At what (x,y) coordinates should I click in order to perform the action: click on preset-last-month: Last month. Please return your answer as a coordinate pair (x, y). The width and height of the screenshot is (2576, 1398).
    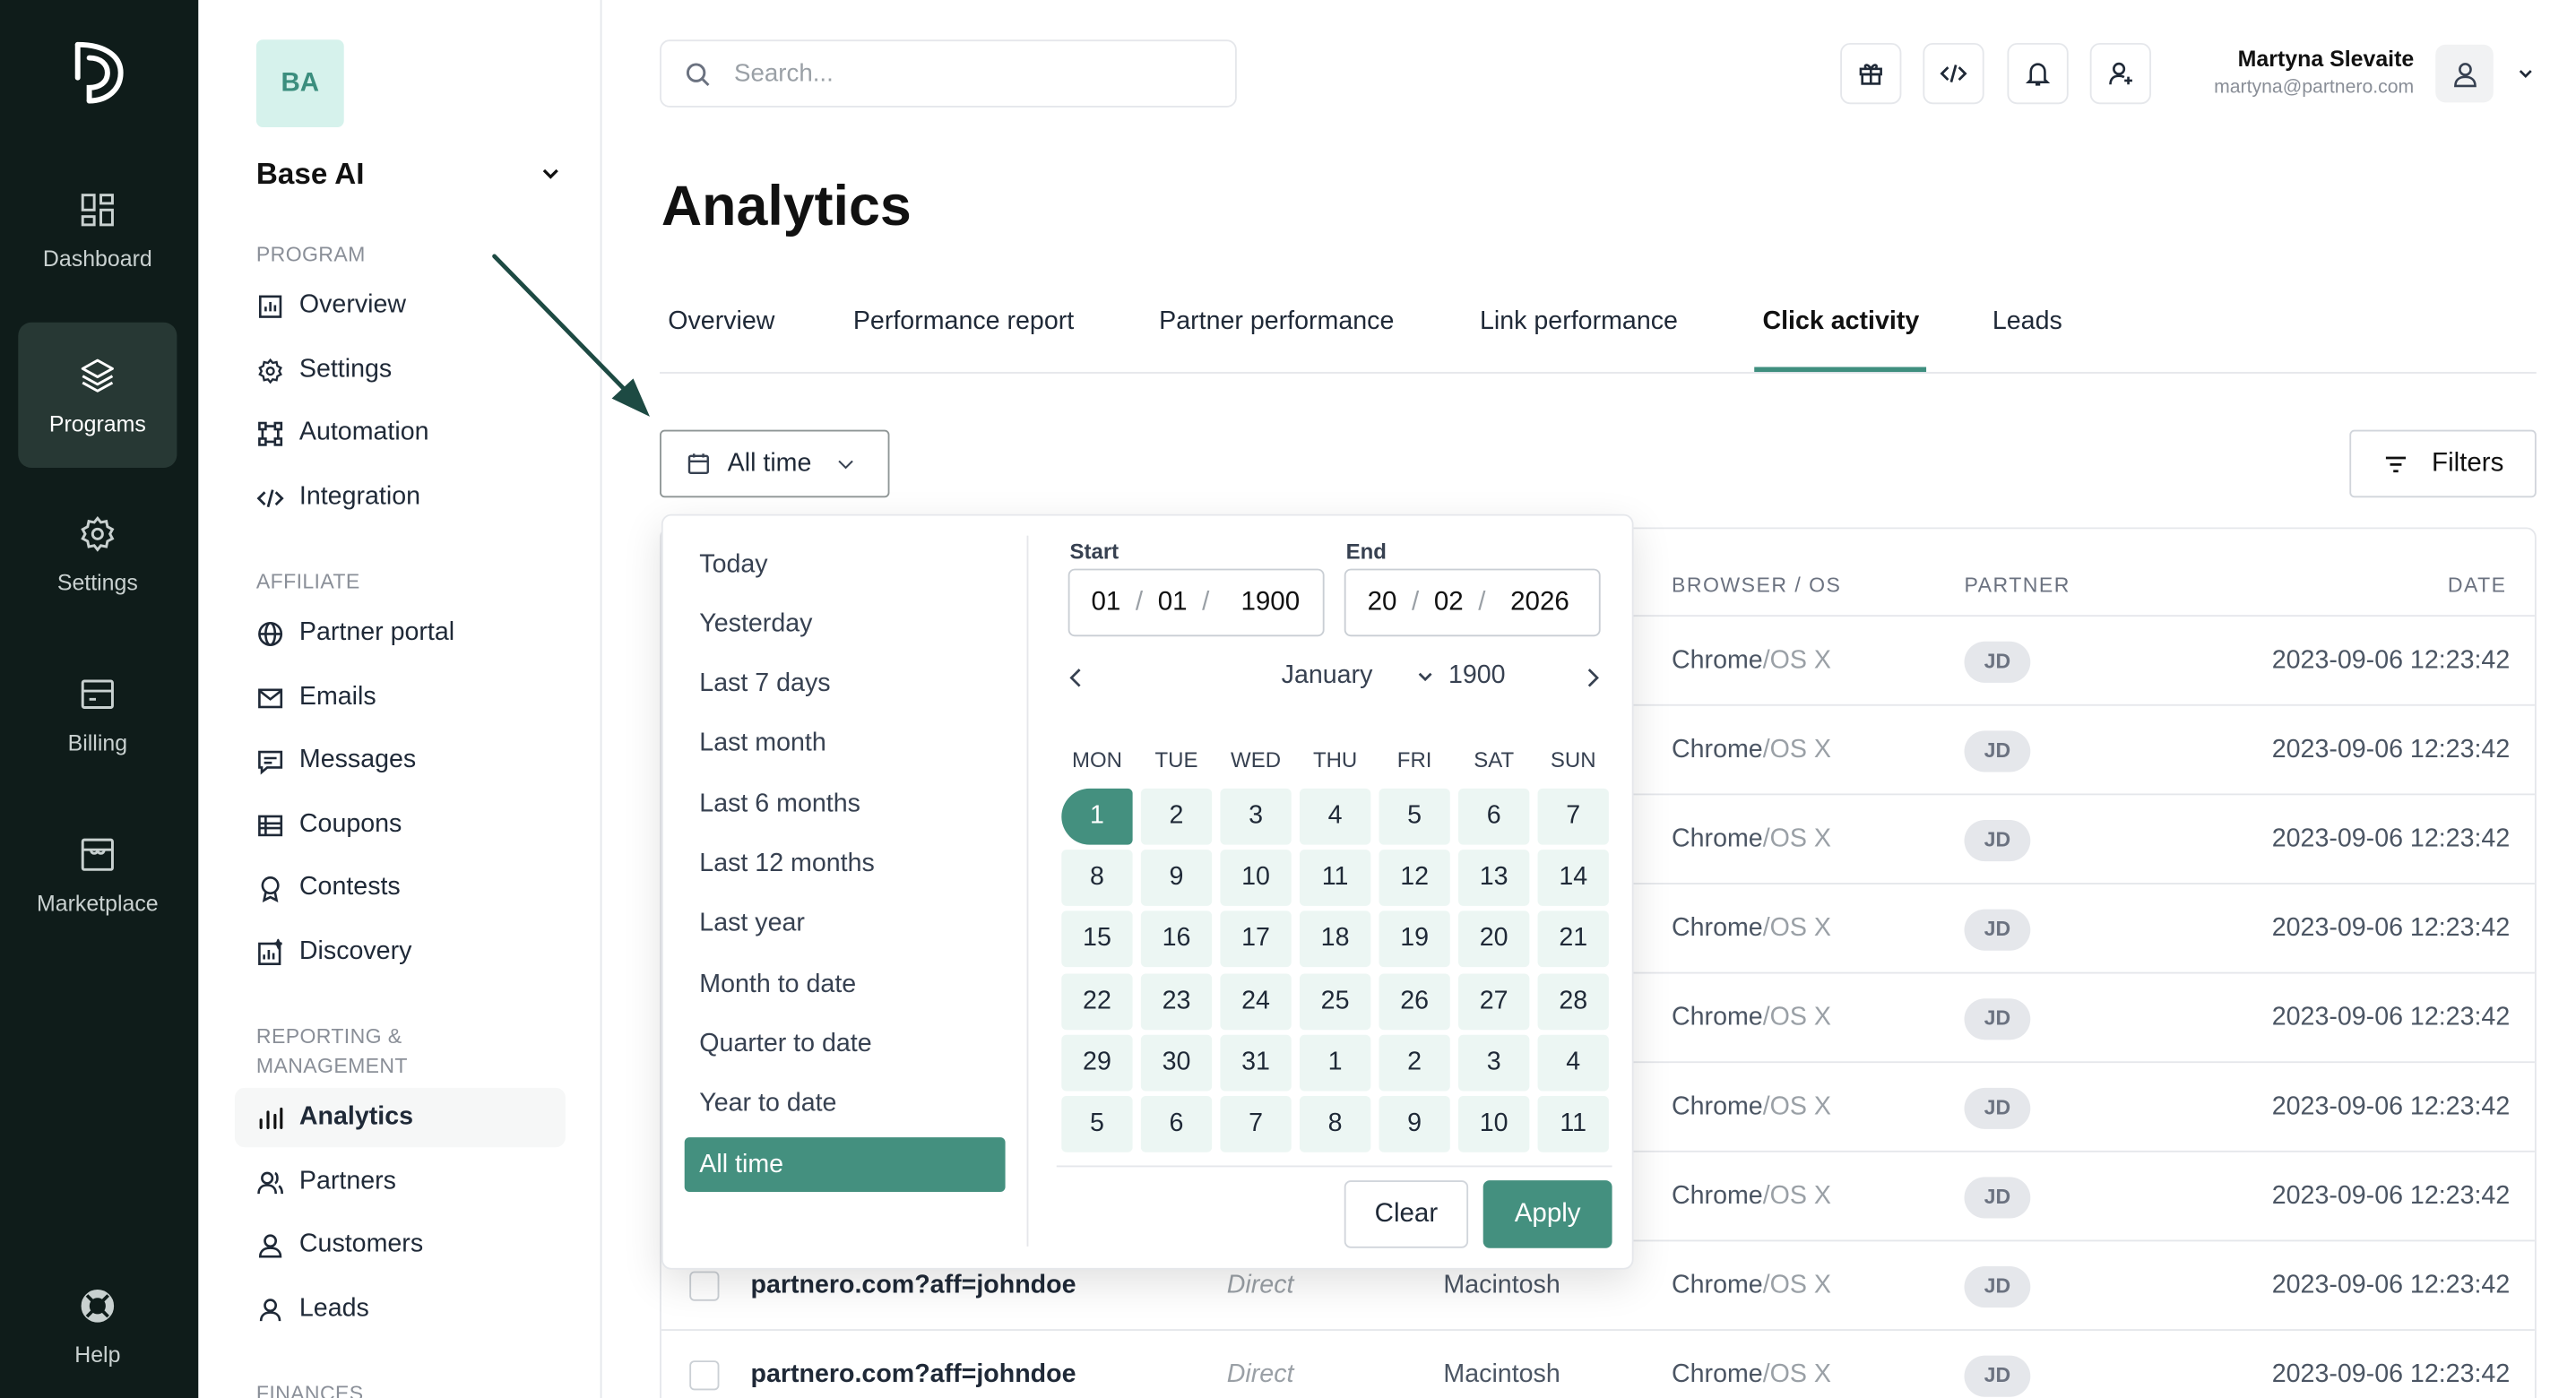
    Looking at the image, I should click on (845, 744).